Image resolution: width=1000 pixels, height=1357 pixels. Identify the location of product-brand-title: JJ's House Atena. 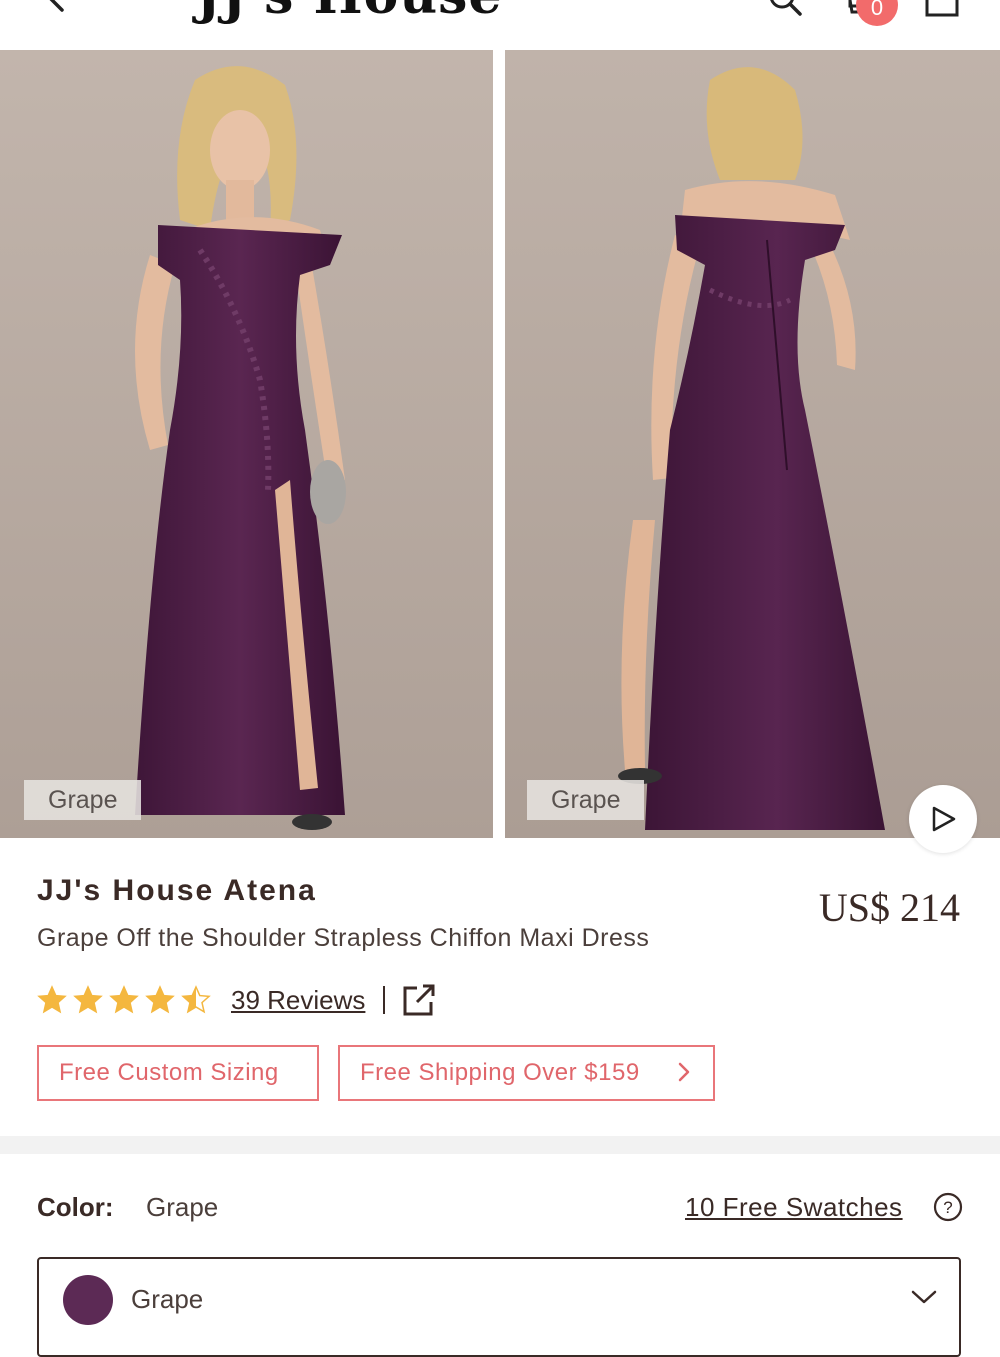
(177, 890).